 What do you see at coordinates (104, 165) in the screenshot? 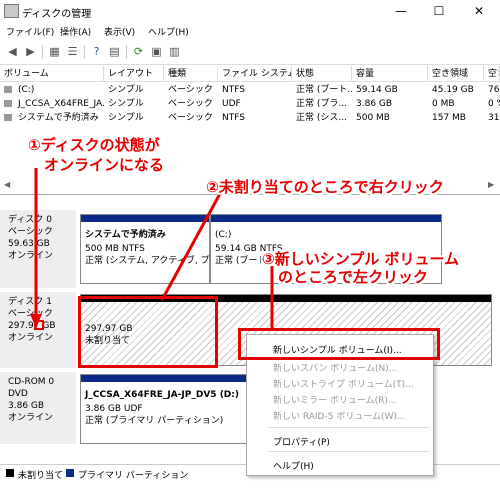
I see `annotation-step1-line2: オンラインになる` at bounding box center [104, 165].